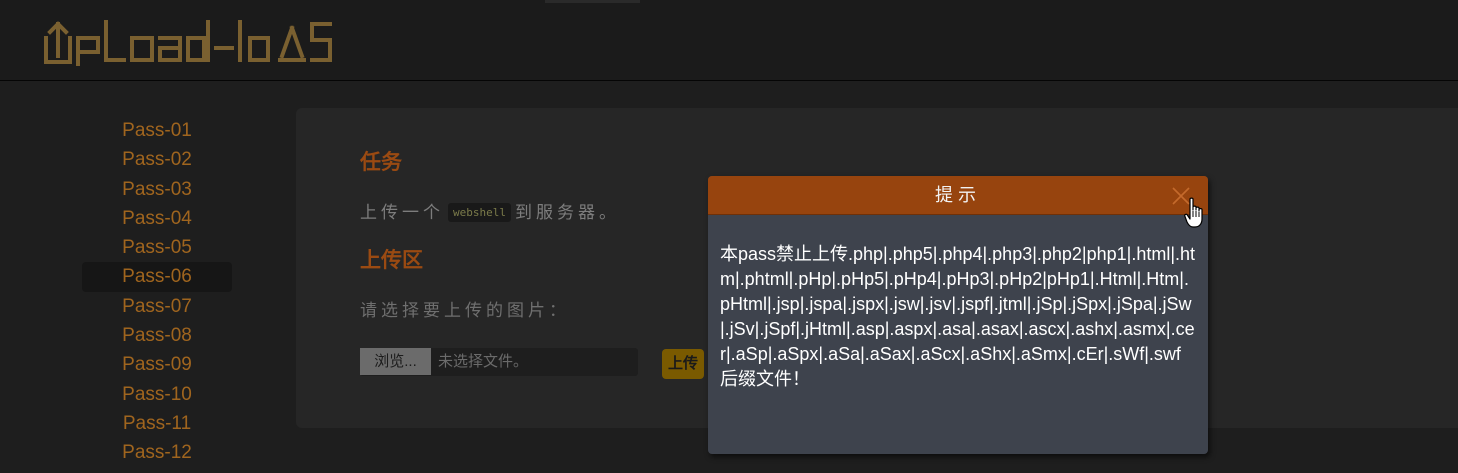 This screenshot has height=473, width=1458. I want to click on upload-heading: 上传区, so click(391, 260).